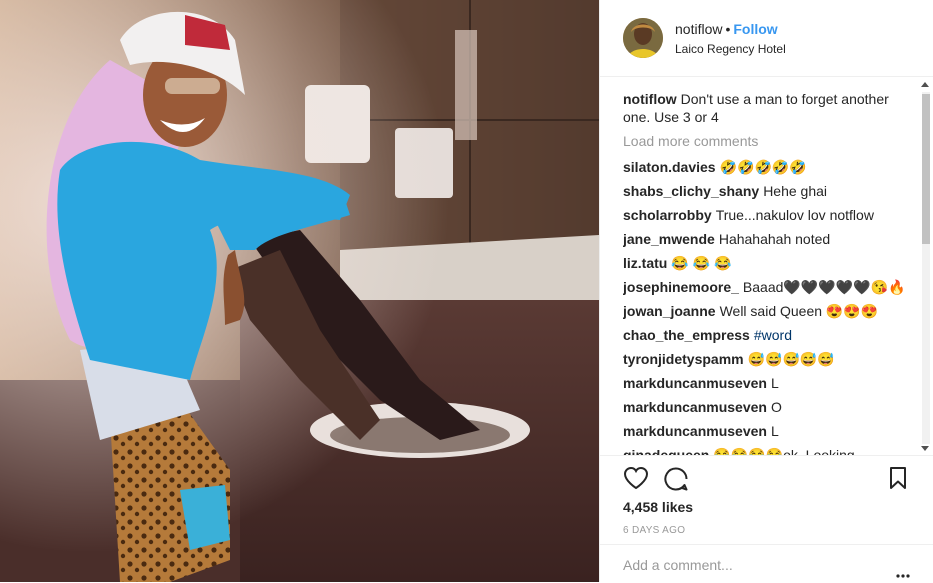 Image resolution: width=933 pixels, height=583 pixels. I want to click on comment-text: Hehe ghai, so click(795, 191).